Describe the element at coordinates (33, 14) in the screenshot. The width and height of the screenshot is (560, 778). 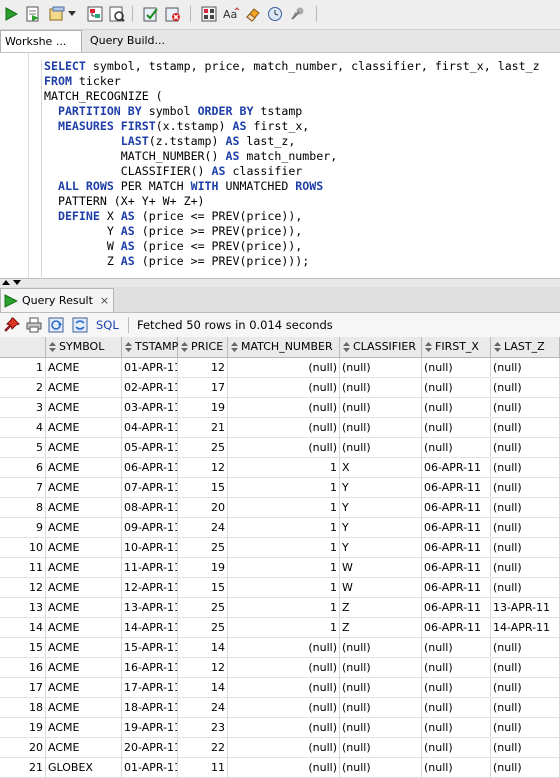
I see `run-script-icon` at that location.